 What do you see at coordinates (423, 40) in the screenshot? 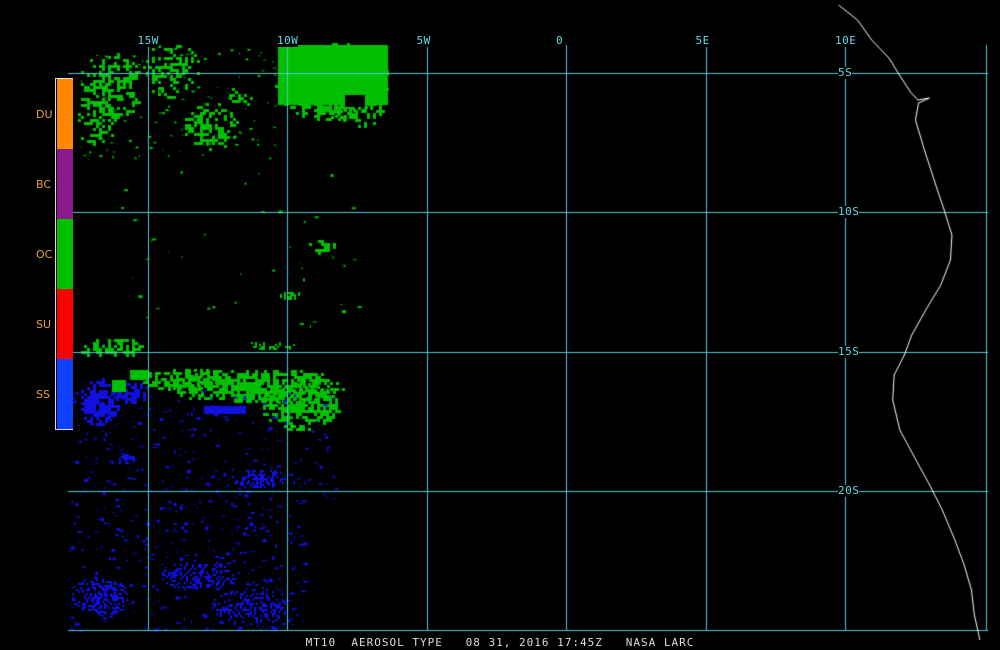
I see `longitude-label: 5W` at bounding box center [423, 40].